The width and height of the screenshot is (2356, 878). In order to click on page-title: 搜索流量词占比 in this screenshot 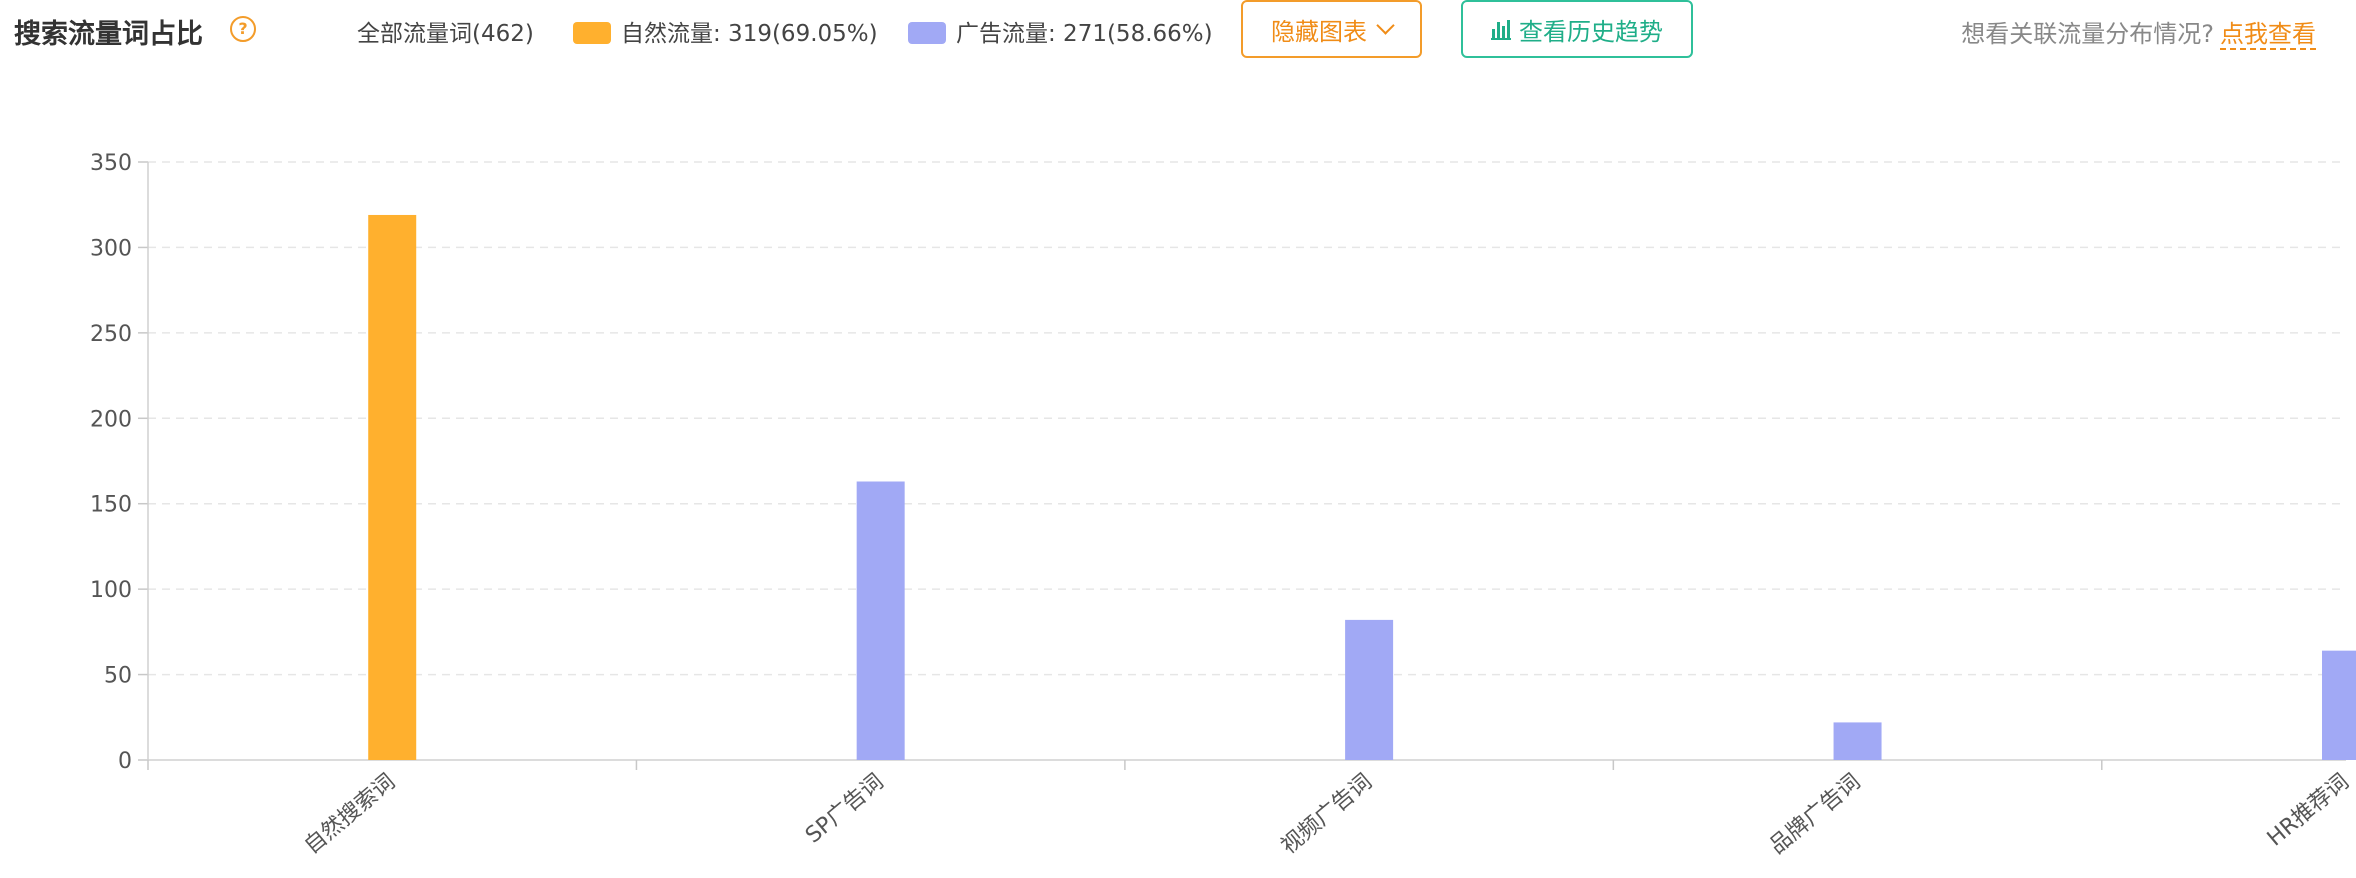, I will do `click(108, 34)`.